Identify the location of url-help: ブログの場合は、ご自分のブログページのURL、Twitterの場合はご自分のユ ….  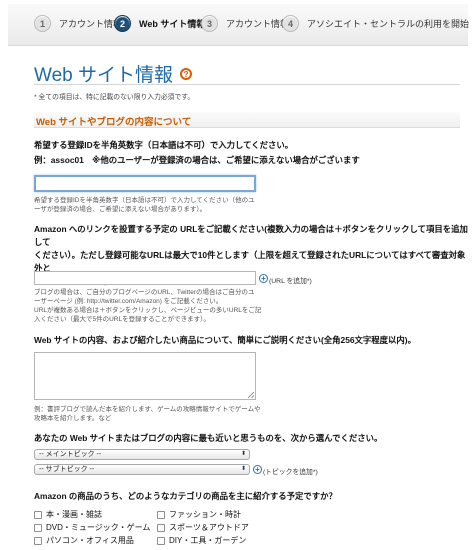
(147, 306).